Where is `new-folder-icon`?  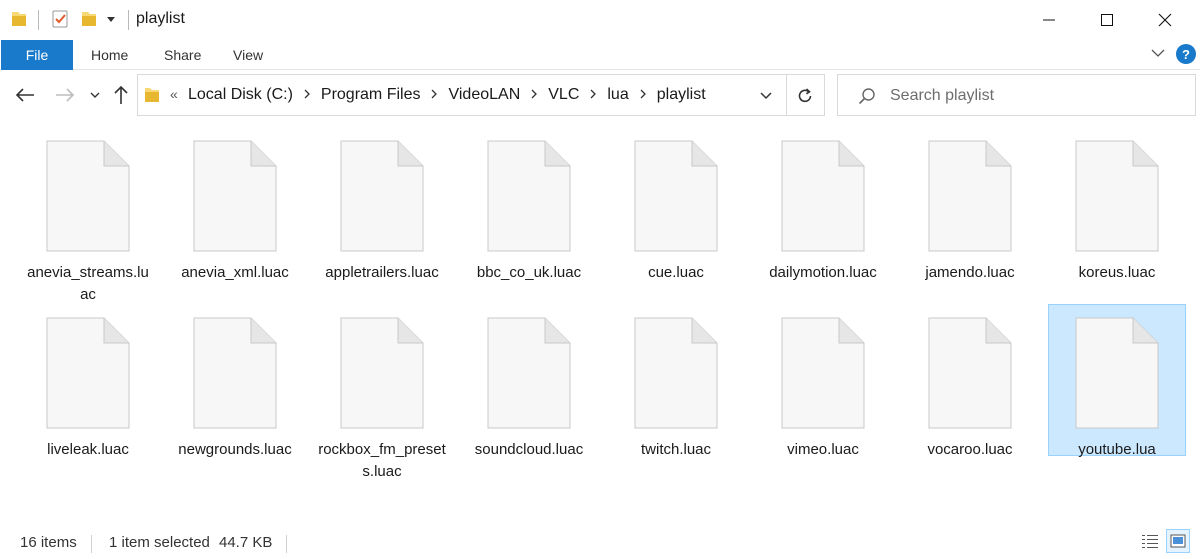 new-folder-icon is located at coordinates (89, 19).